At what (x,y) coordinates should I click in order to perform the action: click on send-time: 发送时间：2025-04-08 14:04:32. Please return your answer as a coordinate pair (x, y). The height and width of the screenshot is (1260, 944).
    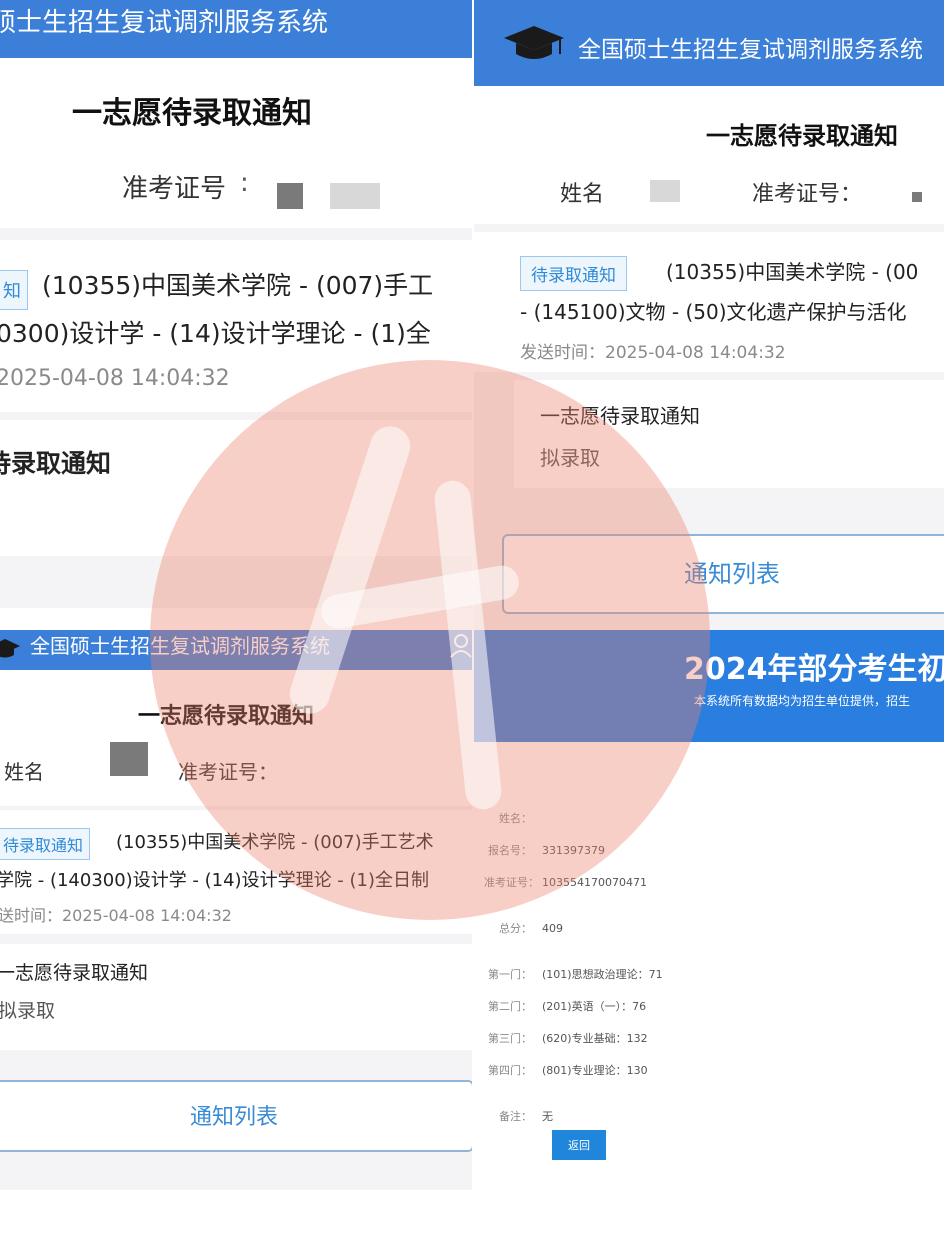
    Looking at the image, I should click on (653, 353).